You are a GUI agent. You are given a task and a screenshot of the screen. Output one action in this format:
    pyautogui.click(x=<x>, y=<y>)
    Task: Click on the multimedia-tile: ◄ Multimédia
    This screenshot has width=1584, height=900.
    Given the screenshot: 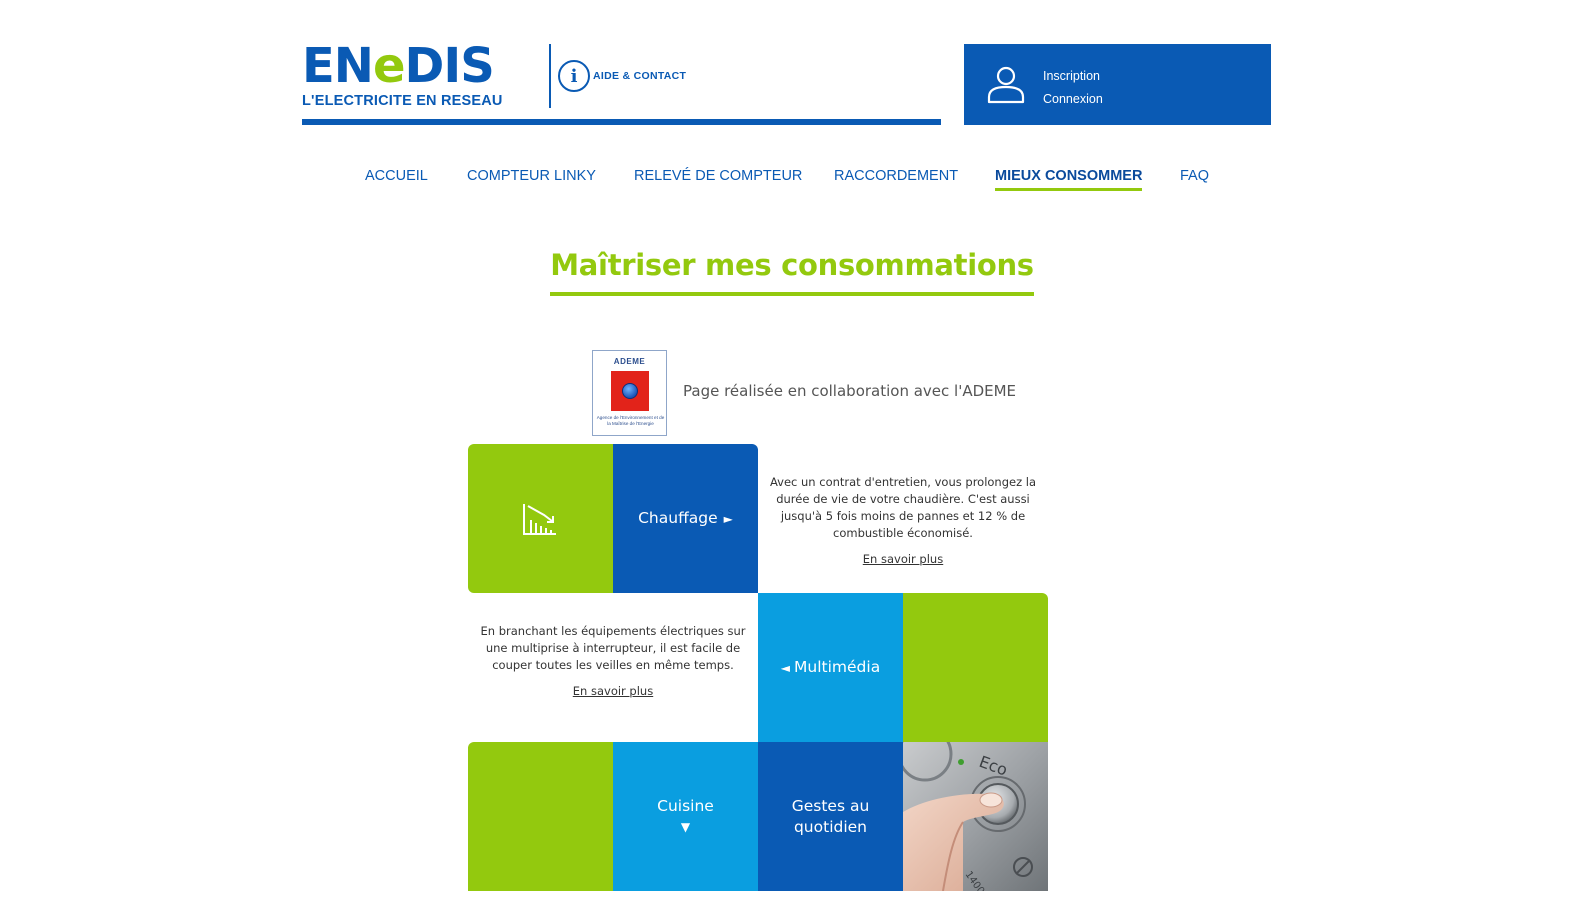 What is the action you would take?
    pyautogui.click(x=830, y=667)
    